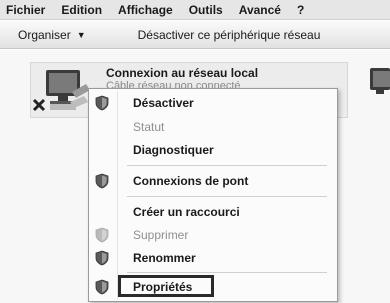 This screenshot has height=303, width=390. What do you see at coordinates (191, 181) in the screenshot?
I see `menu-item-label: Connexions de pont` at bounding box center [191, 181].